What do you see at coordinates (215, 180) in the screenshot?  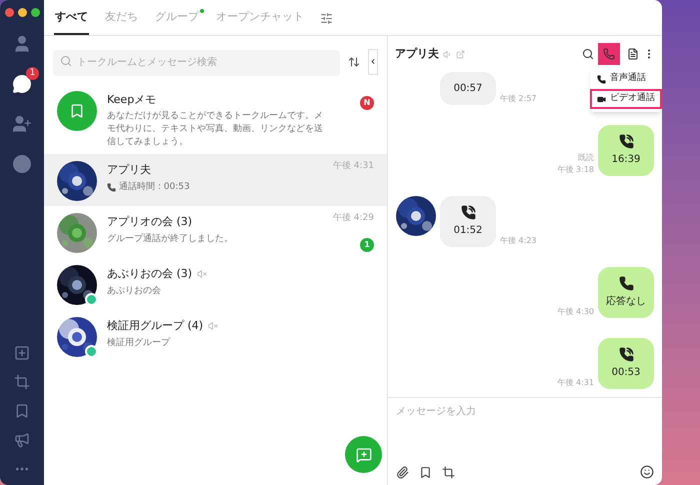 I see `chat-item: アプリ夫 通話時間 : 00:53 午後 4:31` at bounding box center [215, 180].